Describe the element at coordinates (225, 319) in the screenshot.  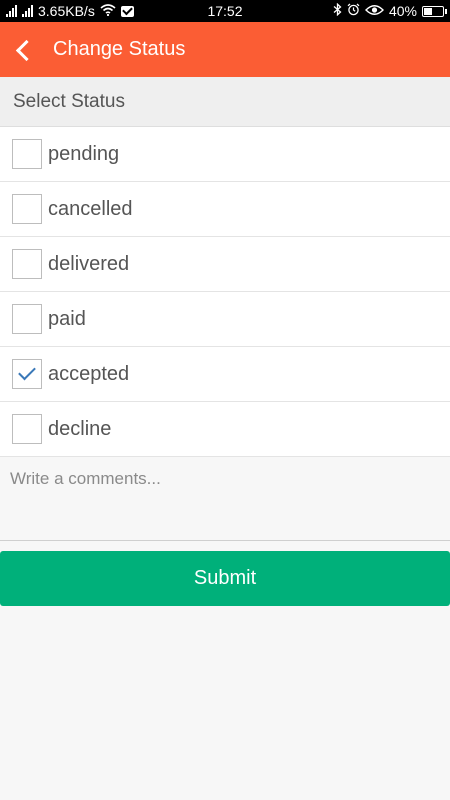
I see `status-option-paid: paid` at that location.